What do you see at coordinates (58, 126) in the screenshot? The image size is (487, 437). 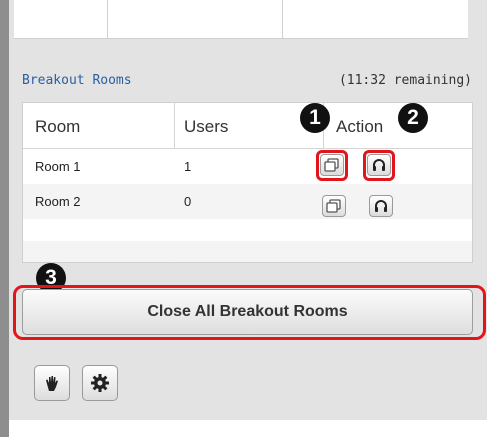 I see `column-header-room: Room` at bounding box center [58, 126].